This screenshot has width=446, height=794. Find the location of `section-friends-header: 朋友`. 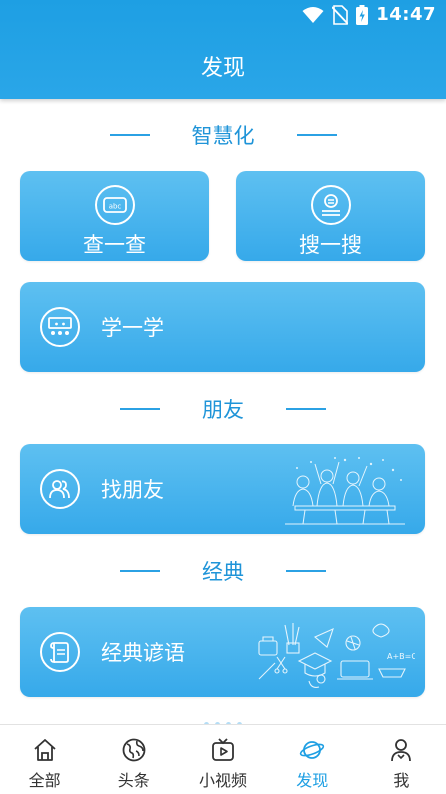

section-friends-header: 朋友 is located at coordinates (223, 409).